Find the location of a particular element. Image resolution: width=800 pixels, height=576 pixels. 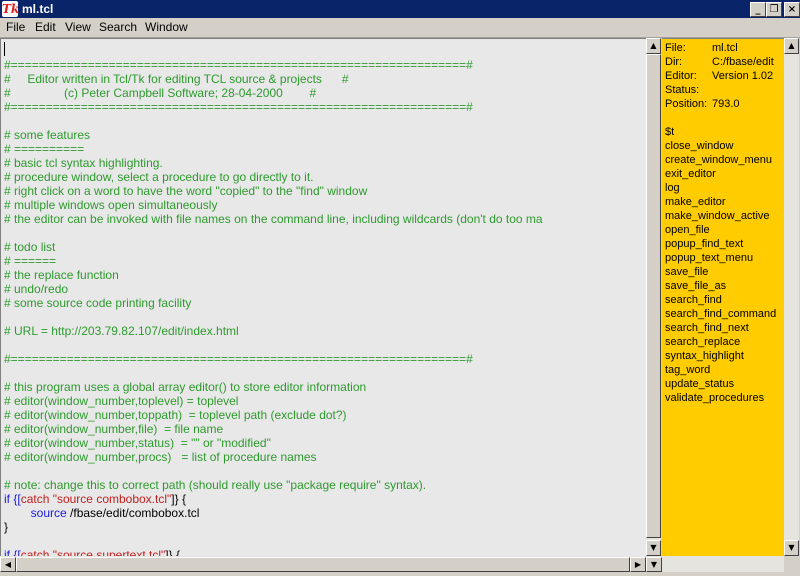

menu-file: File is located at coordinates (15, 27).